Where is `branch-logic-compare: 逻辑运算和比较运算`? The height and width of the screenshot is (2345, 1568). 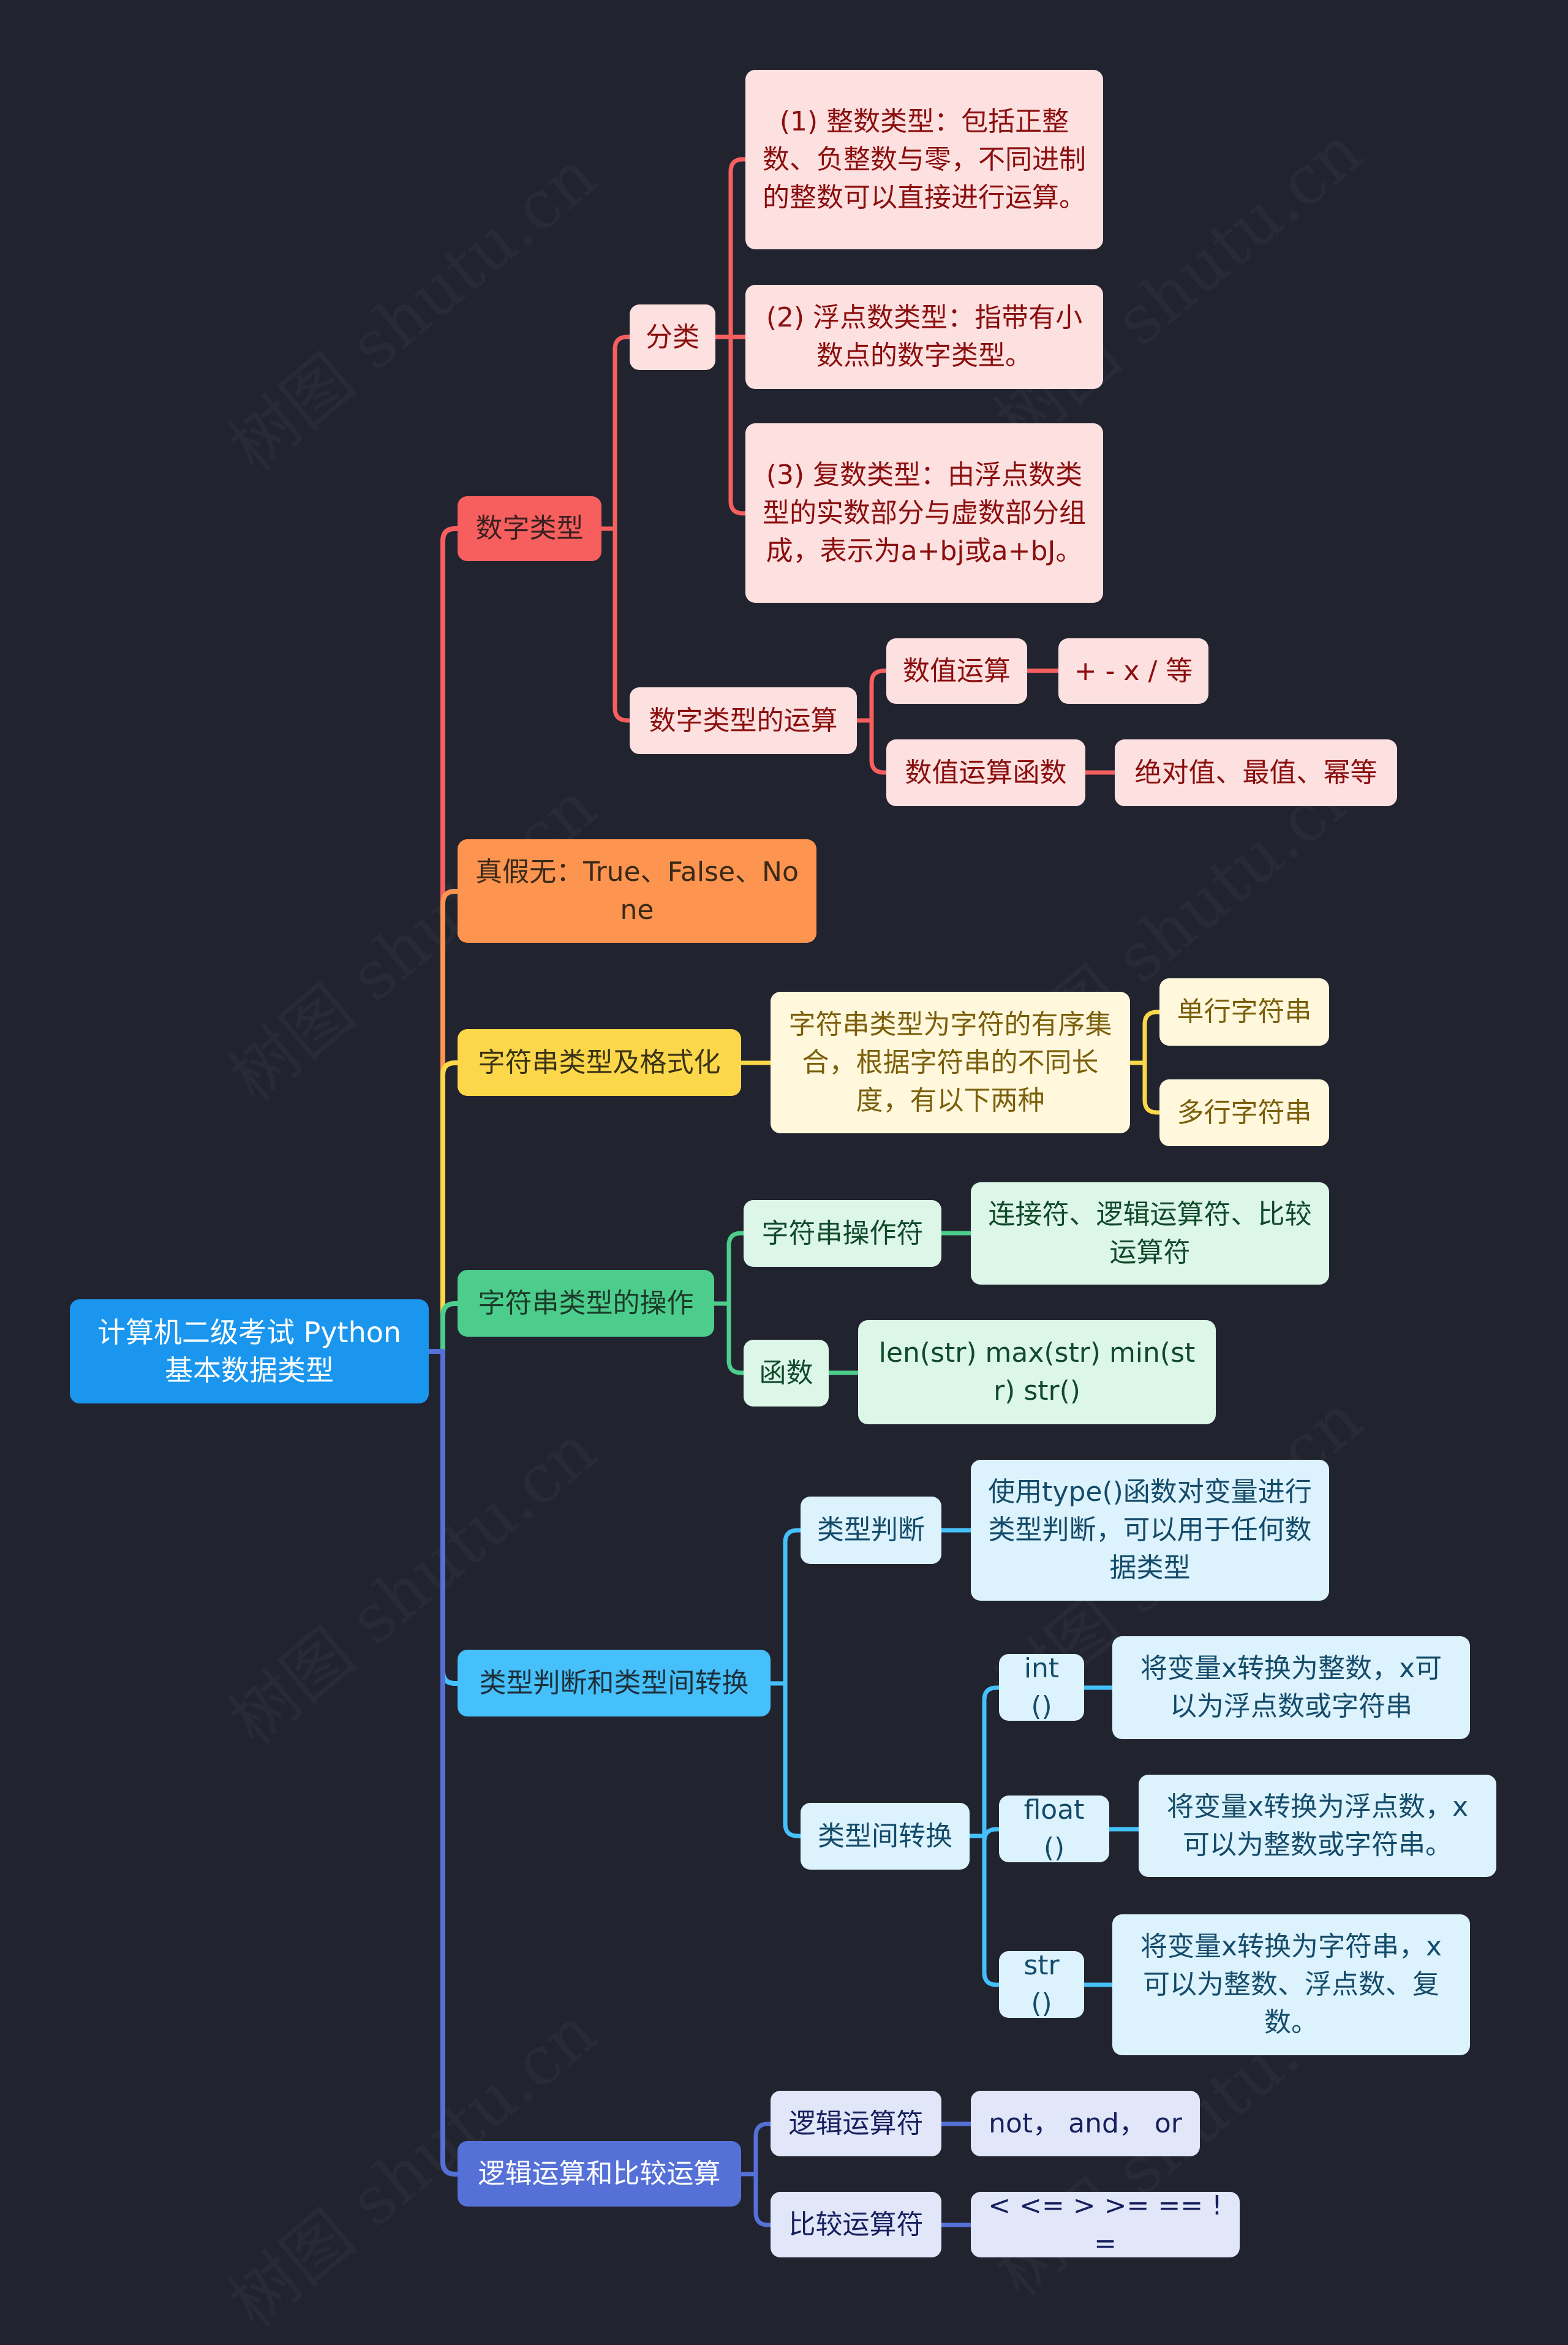
branch-logic-compare: 逻辑运算和比较运算 is located at coordinates (600, 2174).